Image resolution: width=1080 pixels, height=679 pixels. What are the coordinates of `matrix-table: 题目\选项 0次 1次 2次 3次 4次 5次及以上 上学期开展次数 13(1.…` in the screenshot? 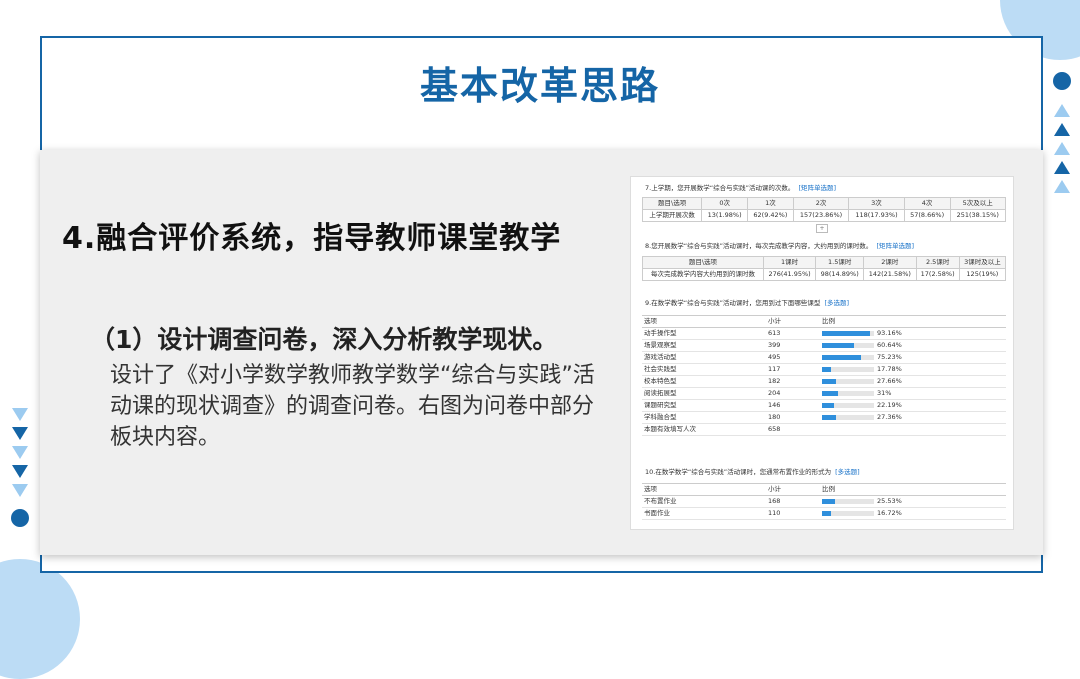 It's located at (823, 209).